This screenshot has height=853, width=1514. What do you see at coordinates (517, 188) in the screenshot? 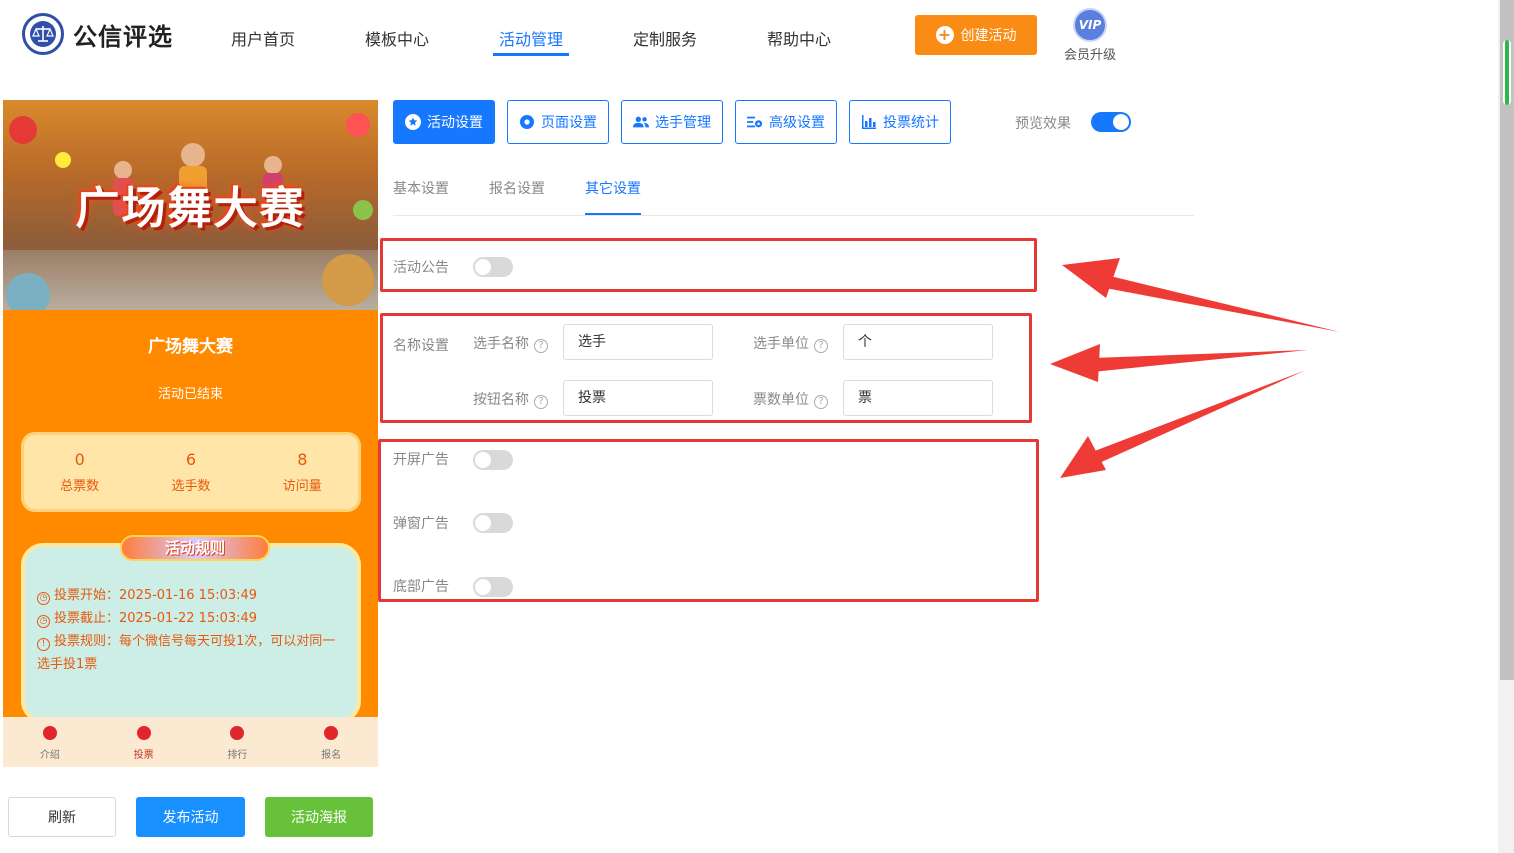
I see `subtab-signup-settings: 报名设置` at bounding box center [517, 188].